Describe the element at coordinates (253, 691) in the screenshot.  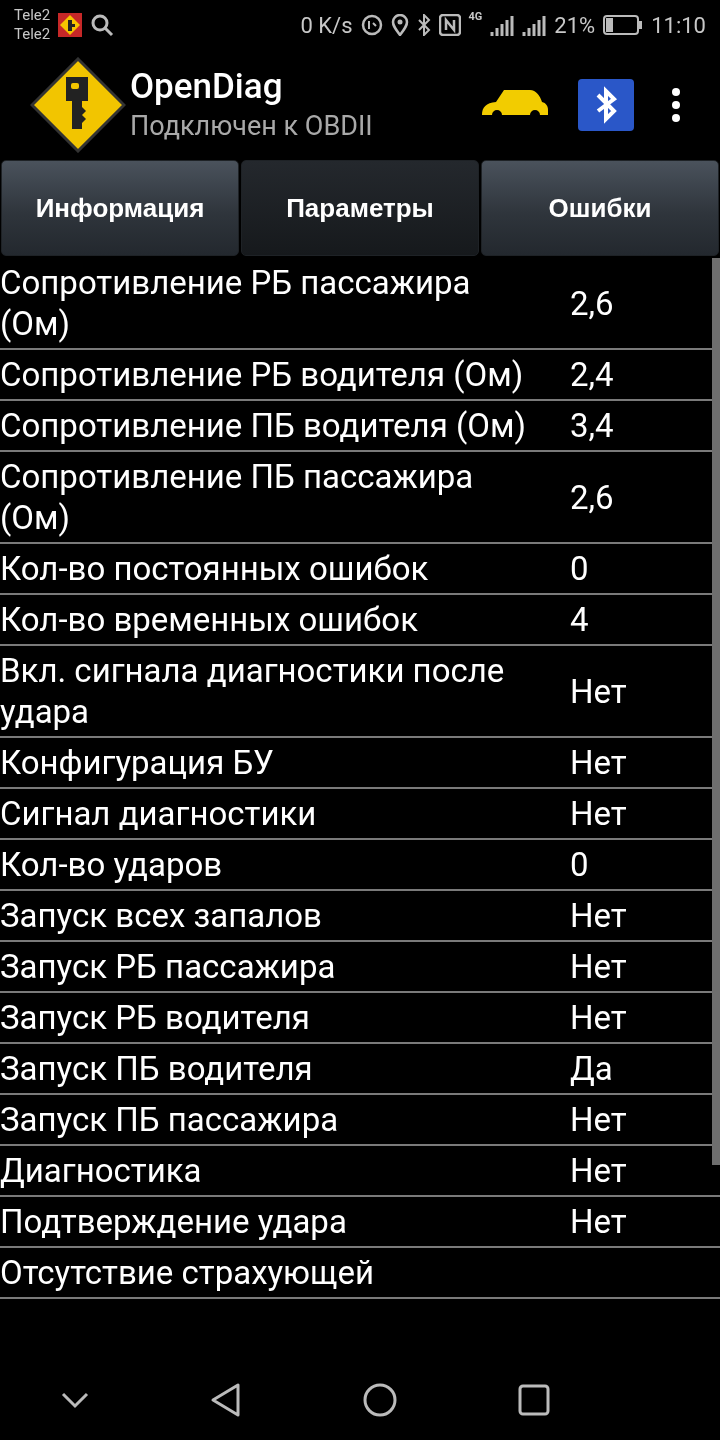
I see `parameter-name: Вкл. сигнала диагностики после удара` at that location.